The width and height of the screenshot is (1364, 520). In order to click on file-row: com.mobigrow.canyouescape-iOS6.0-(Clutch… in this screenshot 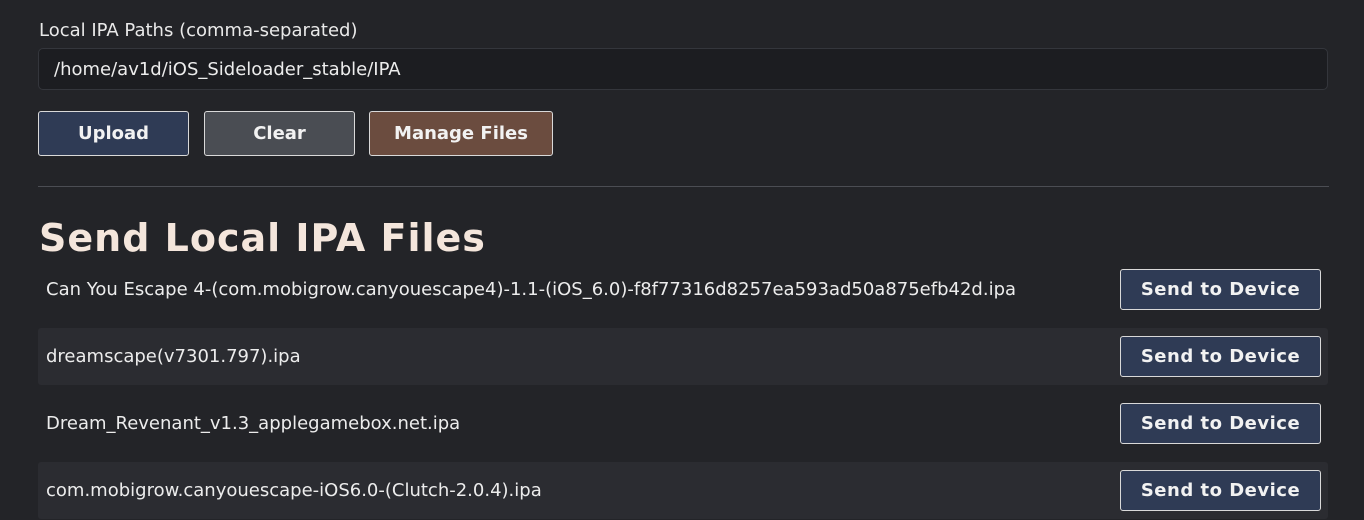, I will do `click(683, 490)`.